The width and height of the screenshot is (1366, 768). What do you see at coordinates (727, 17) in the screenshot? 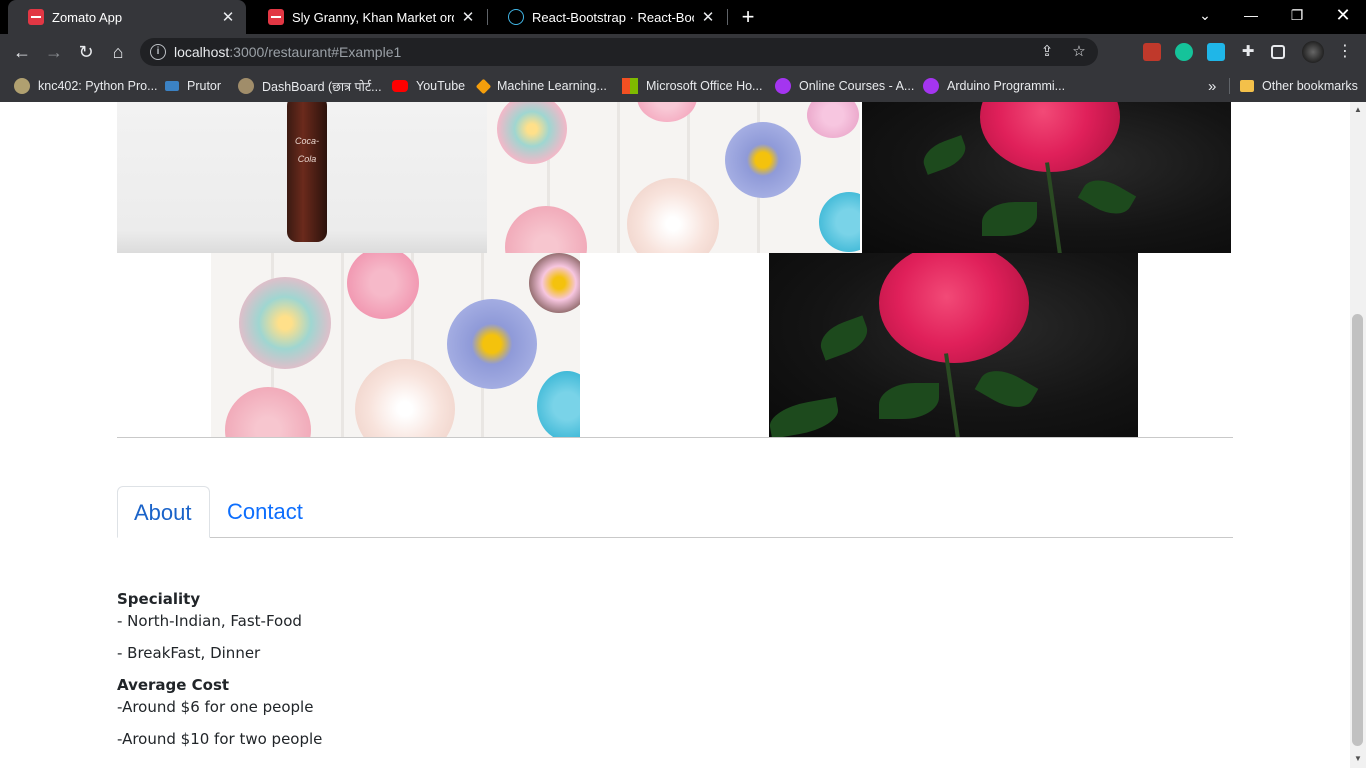
I see `tab-divider` at bounding box center [727, 17].